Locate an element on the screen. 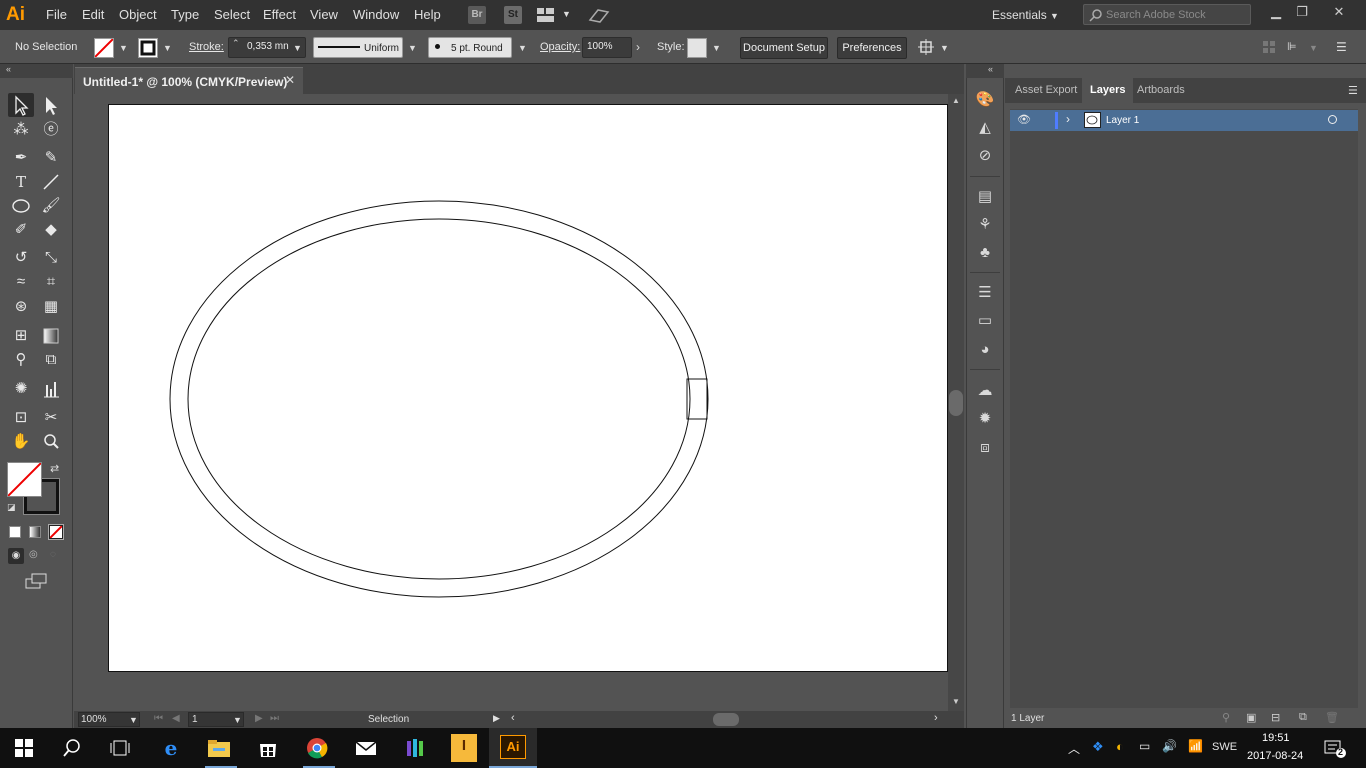 This screenshot has width=1366, height=768. language-indicator: SWE is located at coordinates (1224, 747).